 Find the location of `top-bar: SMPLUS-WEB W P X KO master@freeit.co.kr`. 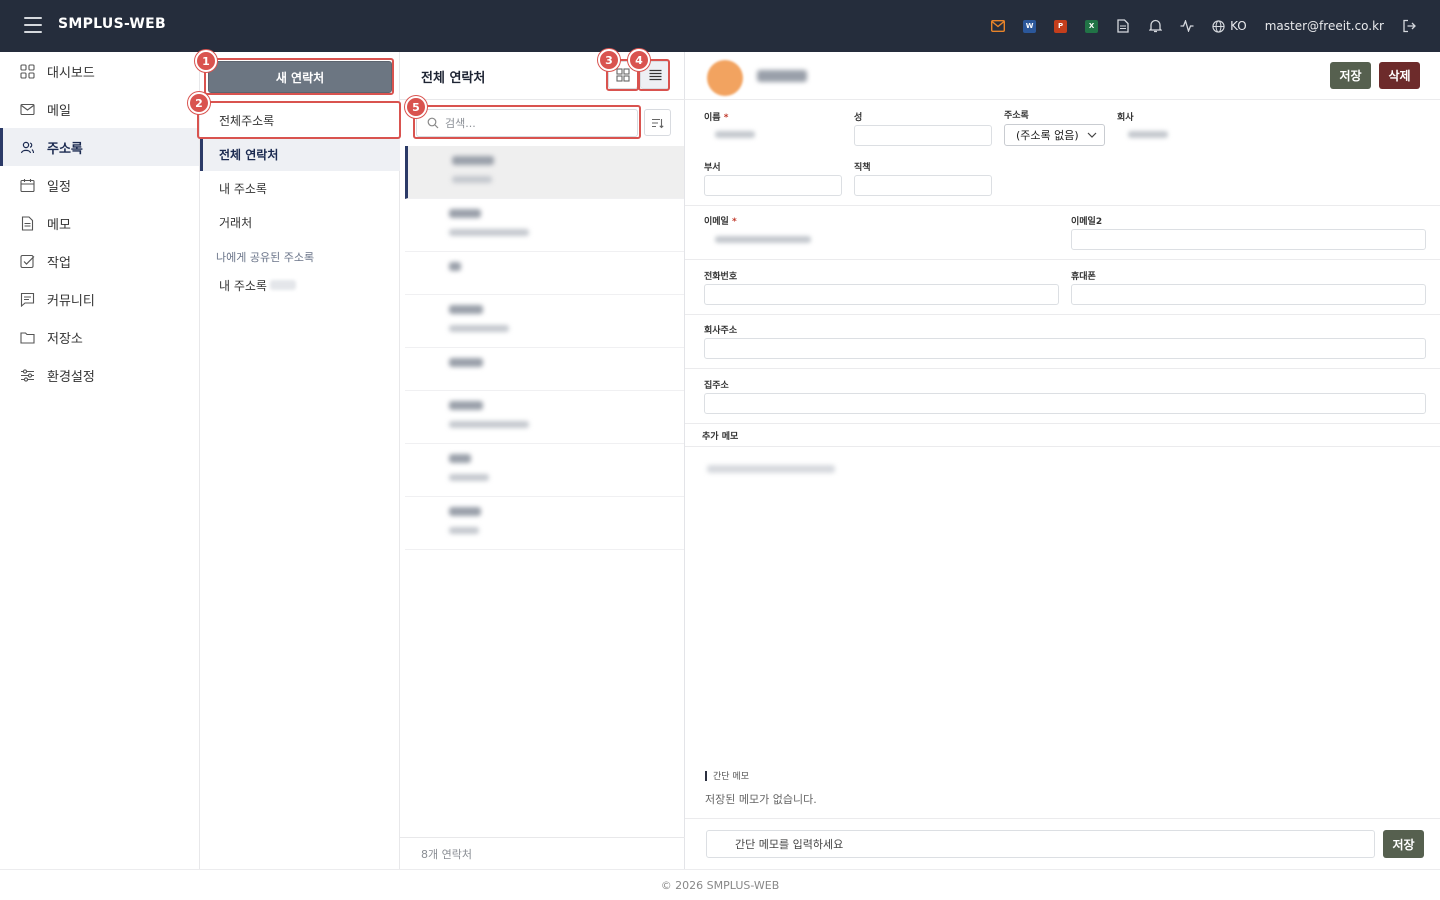

top-bar: SMPLUS-WEB W P X KO master@freeit.co.kr is located at coordinates (720, 26).